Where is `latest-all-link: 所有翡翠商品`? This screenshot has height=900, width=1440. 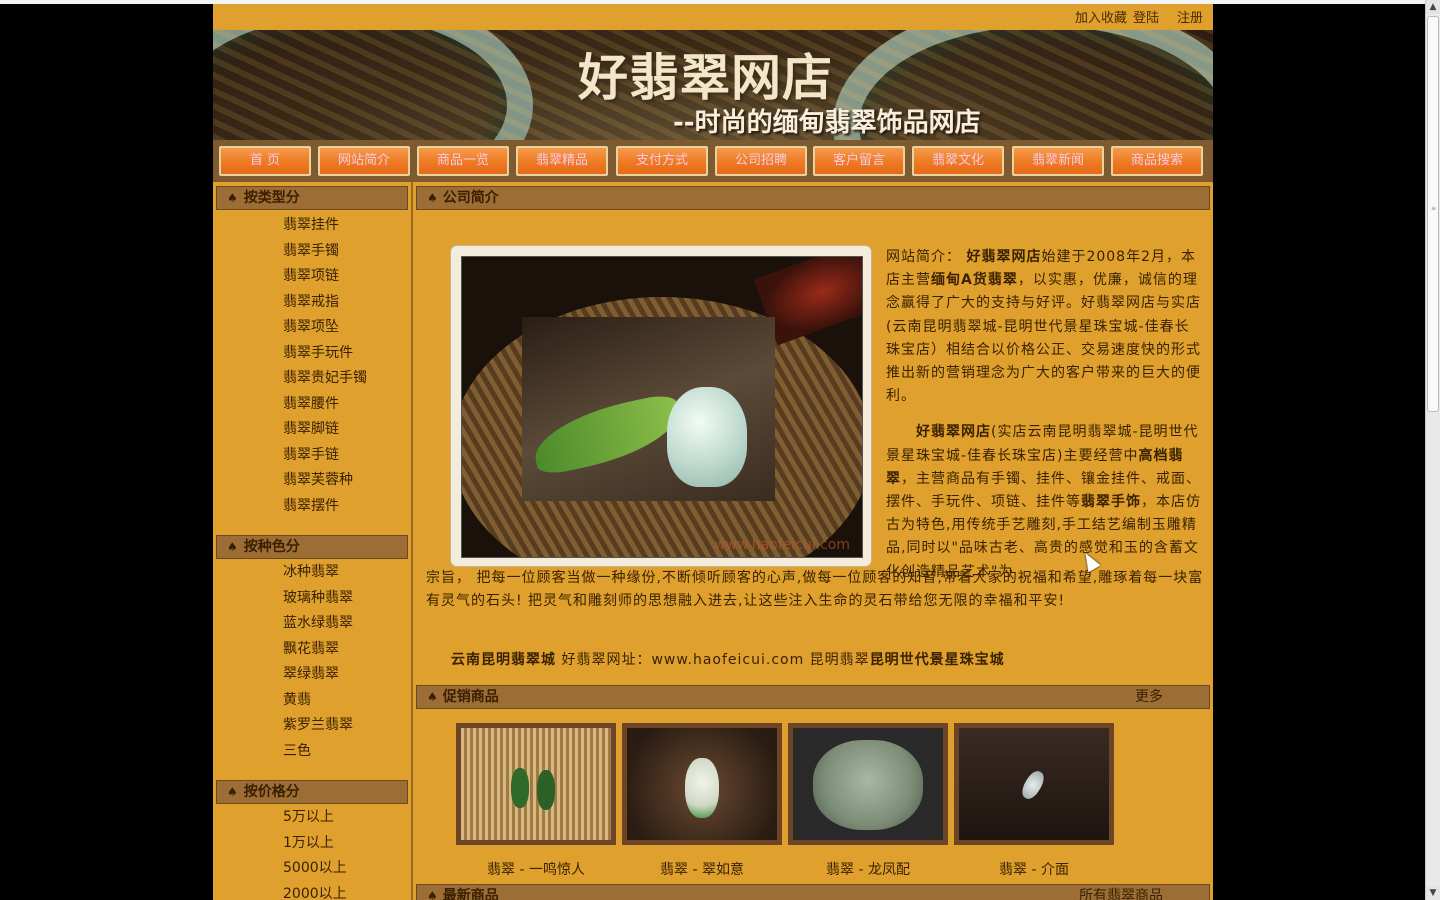 latest-all-link: 所有翡翠商品 is located at coordinates (1121, 892).